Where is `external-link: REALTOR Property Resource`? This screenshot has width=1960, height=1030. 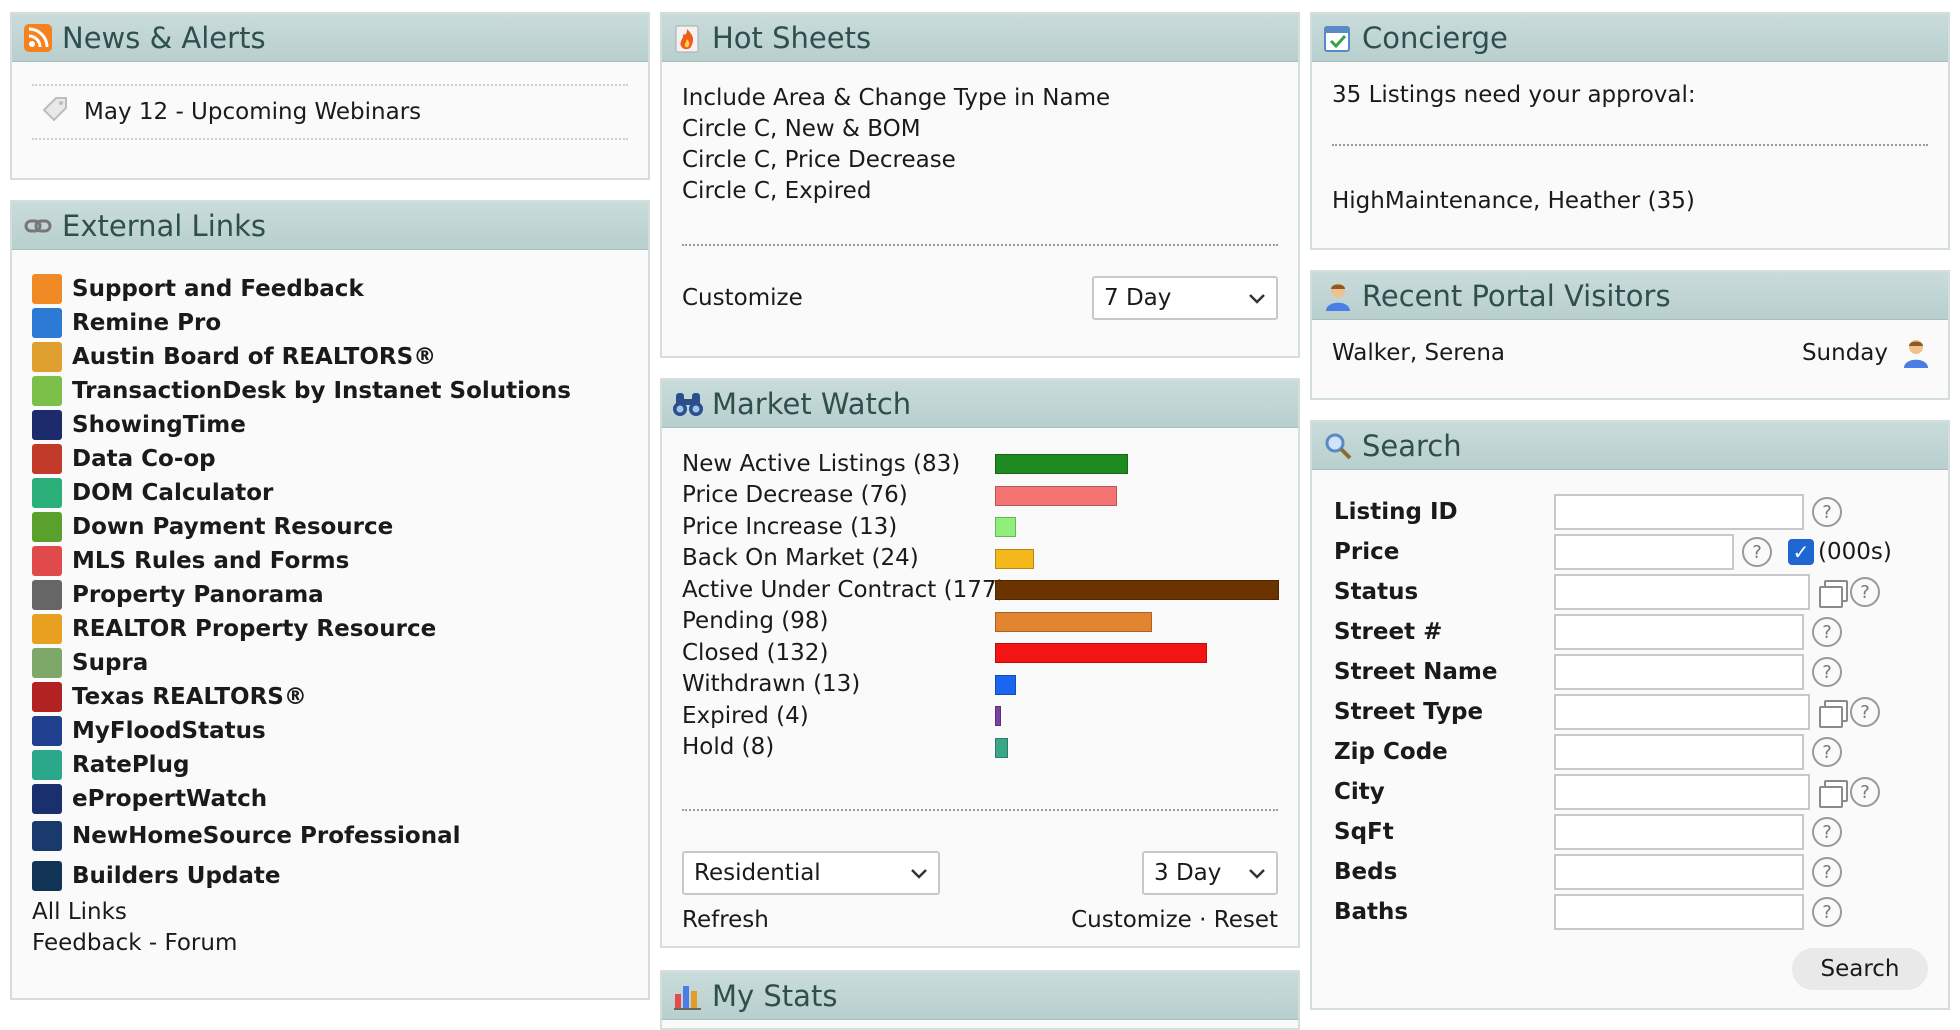
external-link: REALTOR Property Resource is located at coordinates (340, 629).